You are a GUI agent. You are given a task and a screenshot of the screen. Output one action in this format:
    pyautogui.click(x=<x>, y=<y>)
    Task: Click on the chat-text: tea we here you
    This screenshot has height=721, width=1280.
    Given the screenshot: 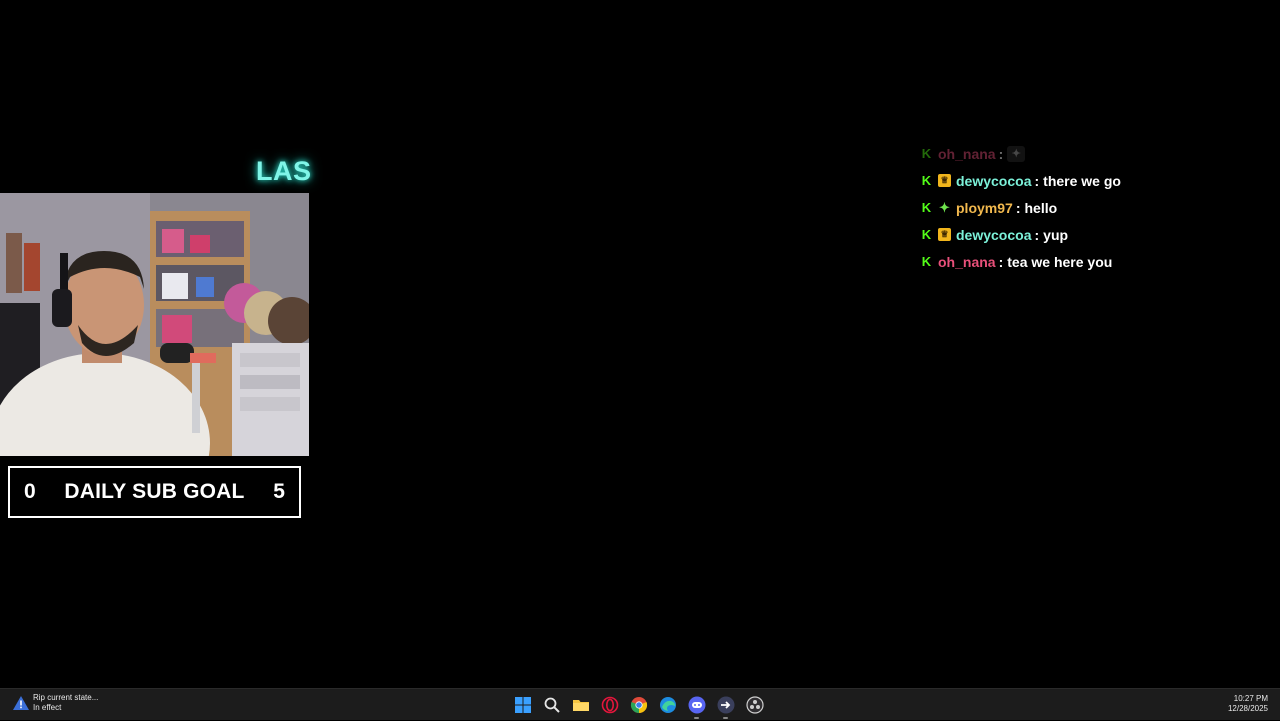 What is the action you would take?
    pyautogui.click(x=1060, y=261)
    